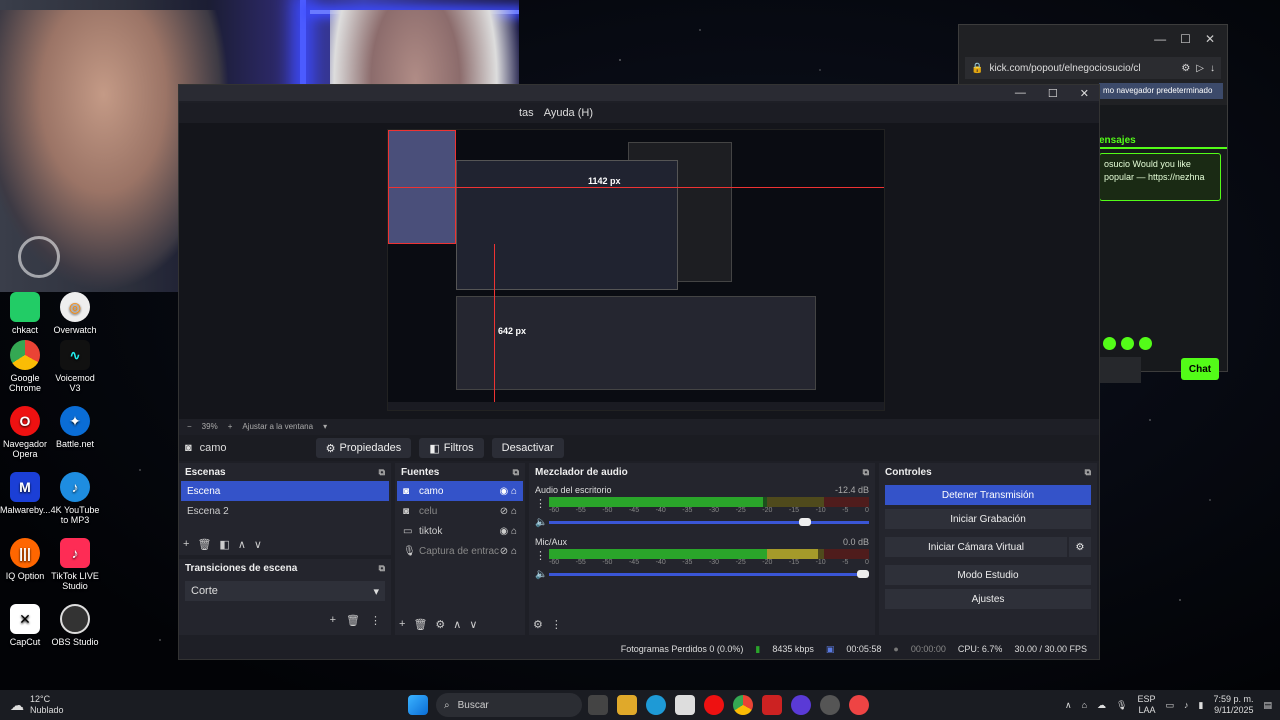 The width and height of the screenshot is (1280, 720). Describe the element at coordinates (1212, 68) in the screenshot. I see `download-icon: ↓` at that location.